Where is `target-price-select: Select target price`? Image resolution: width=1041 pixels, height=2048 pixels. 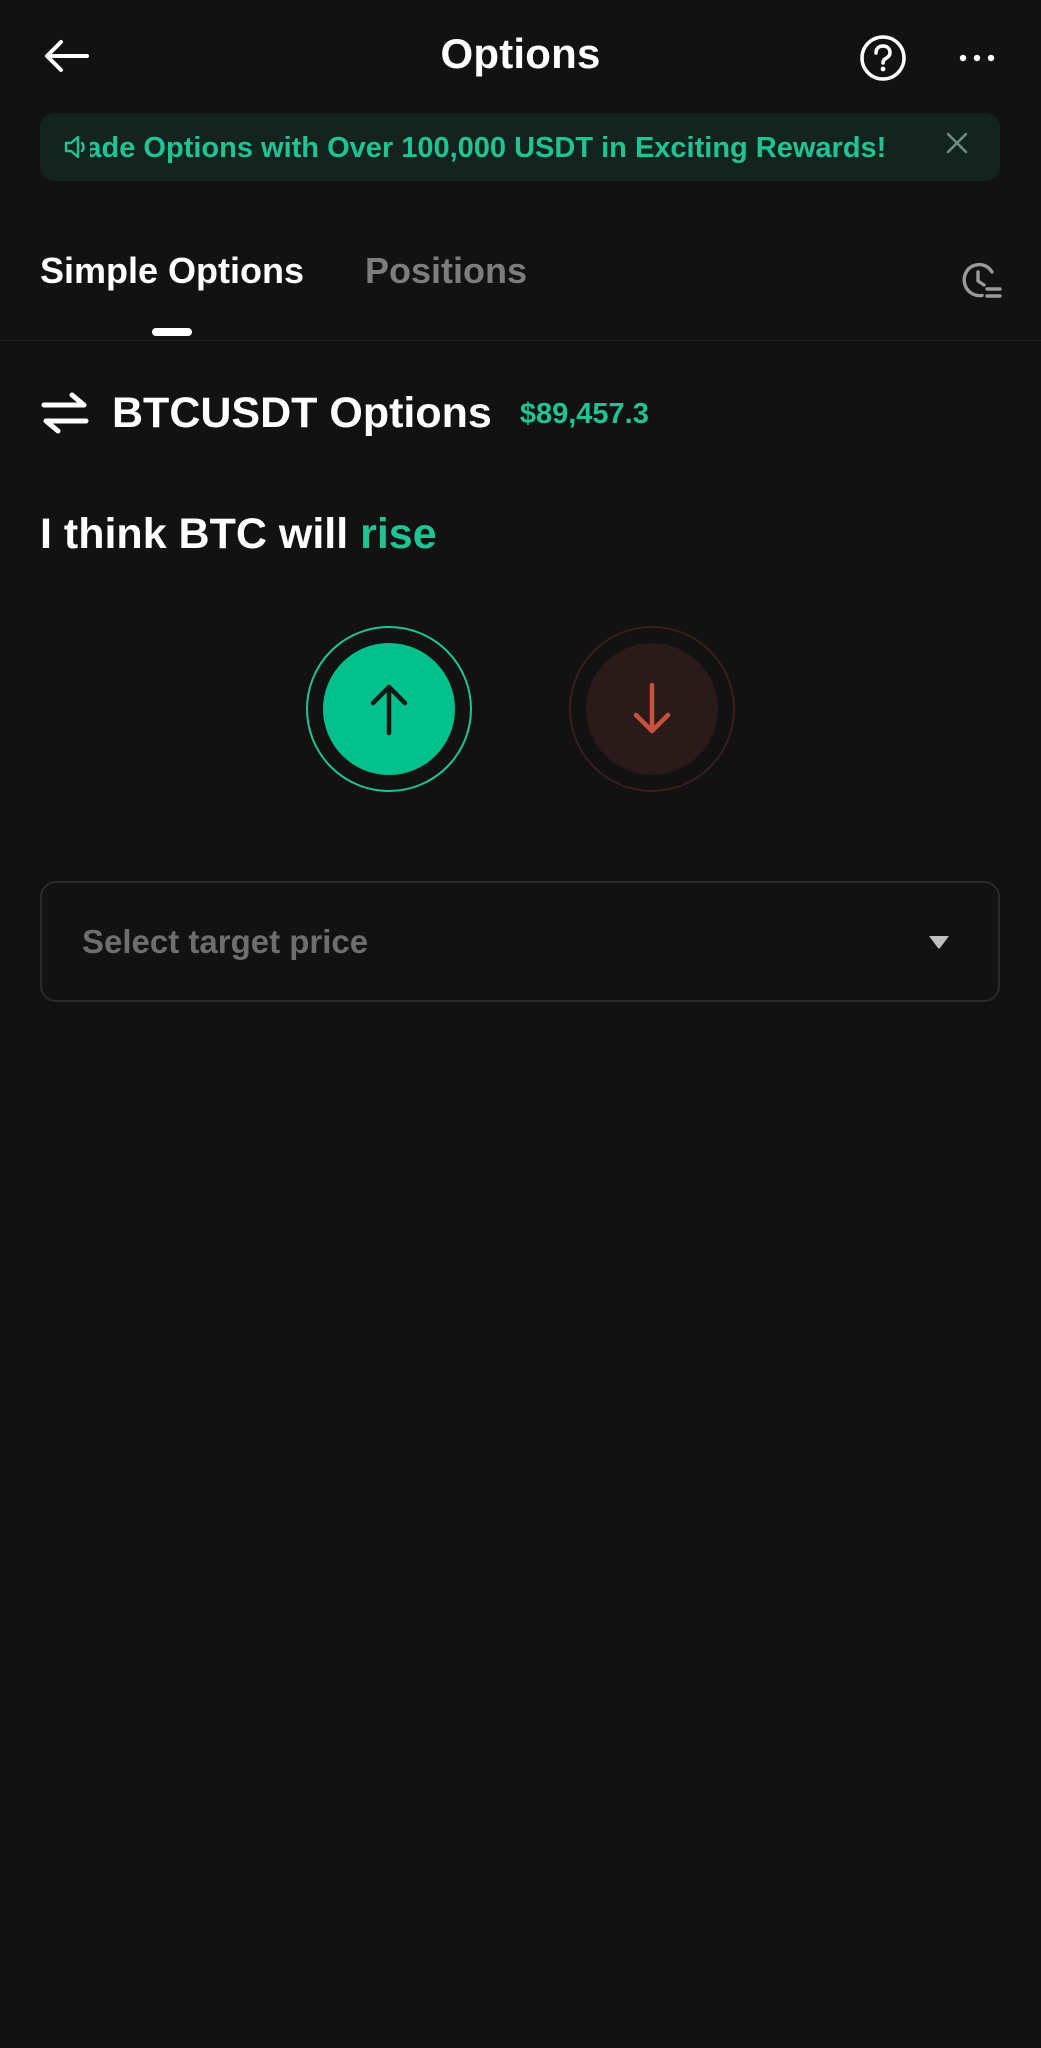 target-price-select: Select target price is located at coordinates (520, 941).